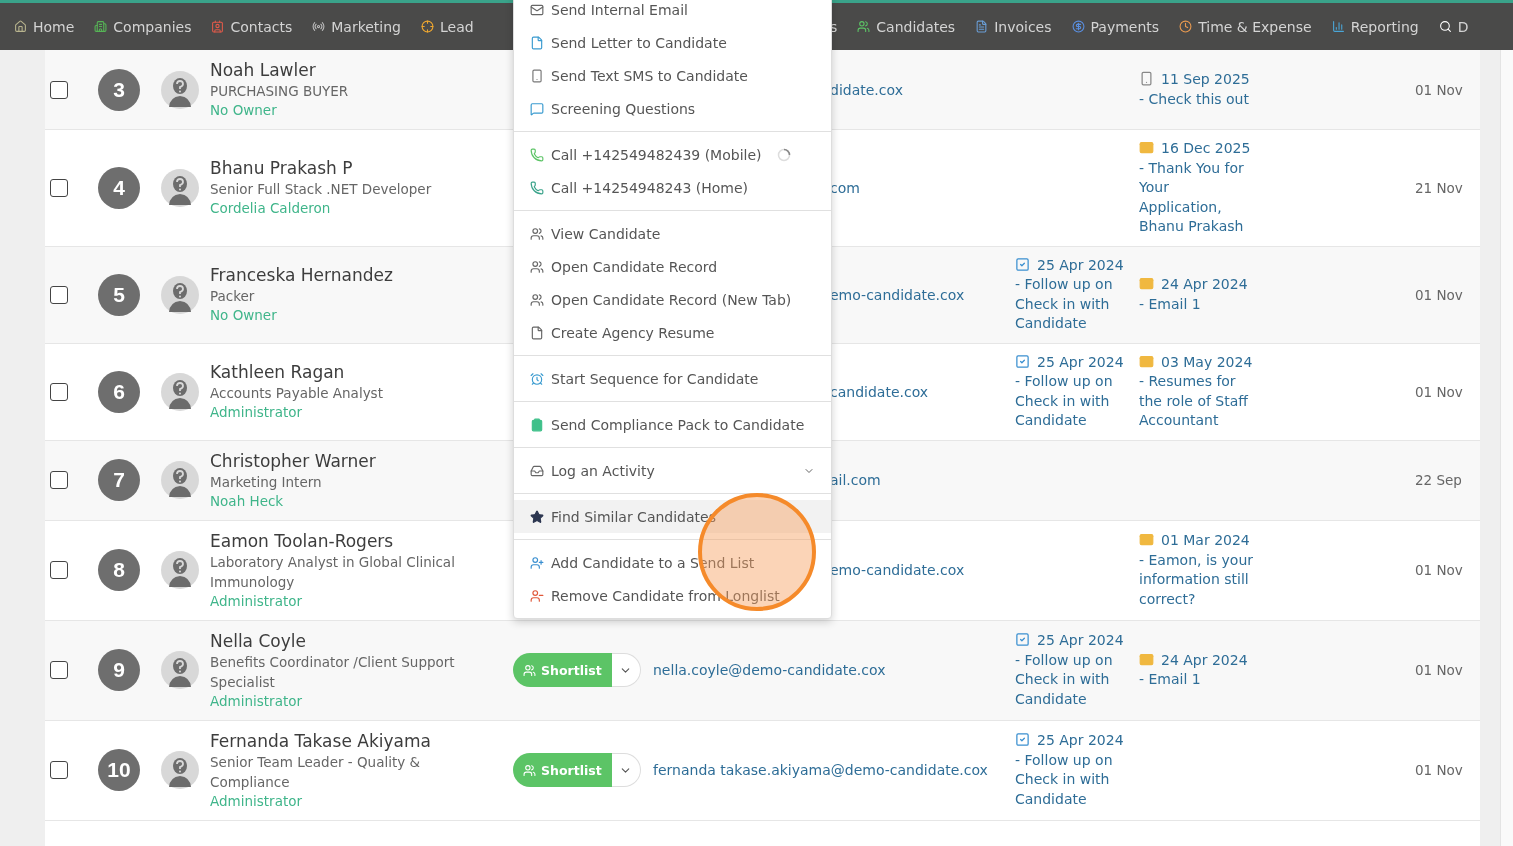 Image resolution: width=1513 pixels, height=846 pixels. Describe the element at coordinates (119, 480) in the screenshot. I see `row-number: 7` at that location.